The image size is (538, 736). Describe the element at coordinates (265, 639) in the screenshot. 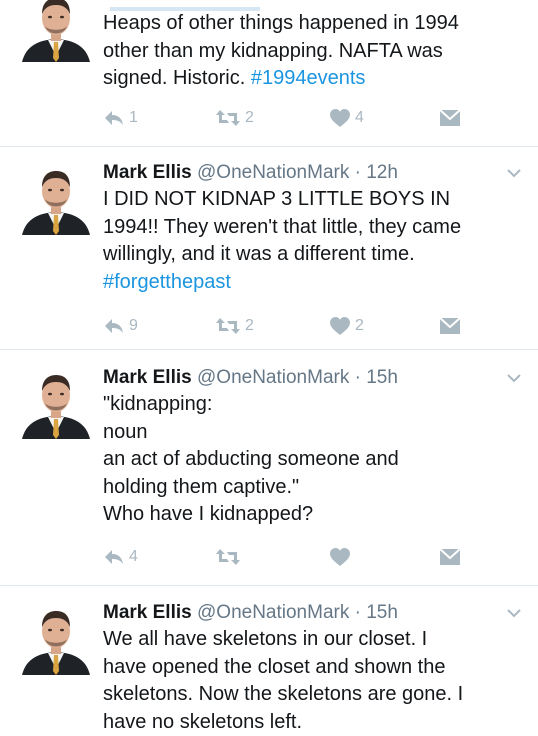

I see `text-segment: We all have skeletons in our closet. I` at that location.